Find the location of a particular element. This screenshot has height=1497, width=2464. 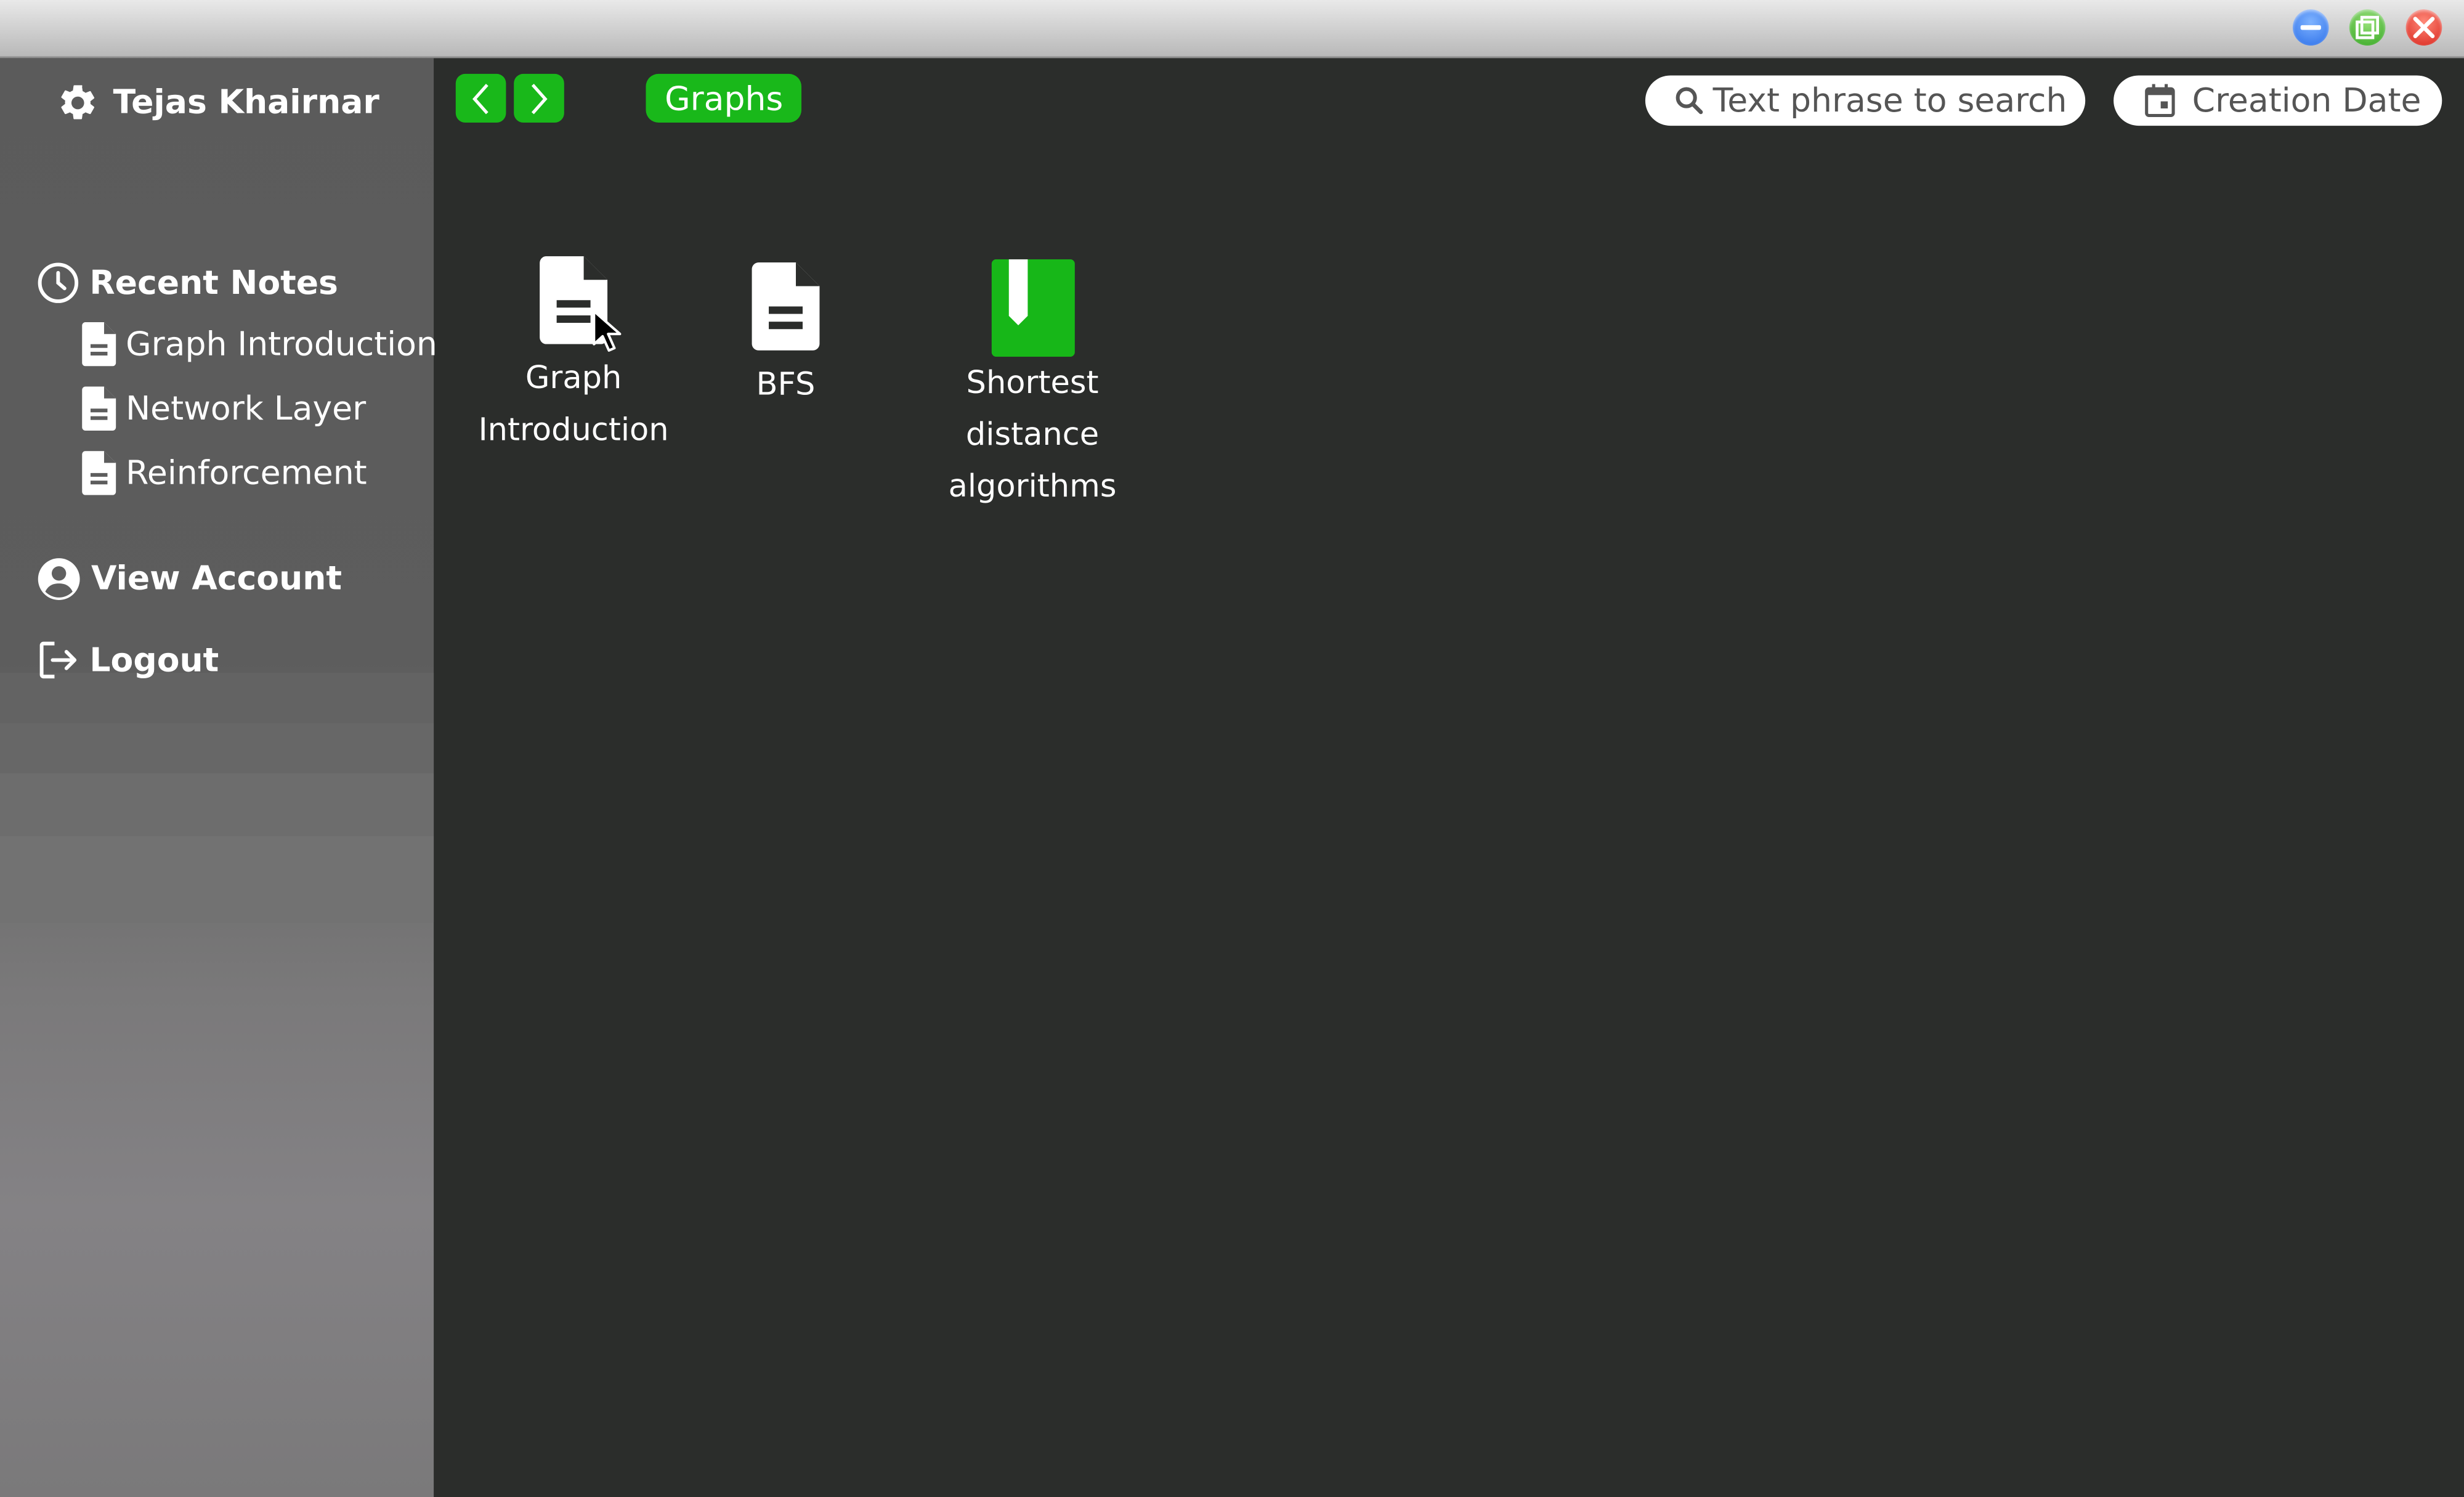

calendar-icon is located at coordinates (2160, 101).